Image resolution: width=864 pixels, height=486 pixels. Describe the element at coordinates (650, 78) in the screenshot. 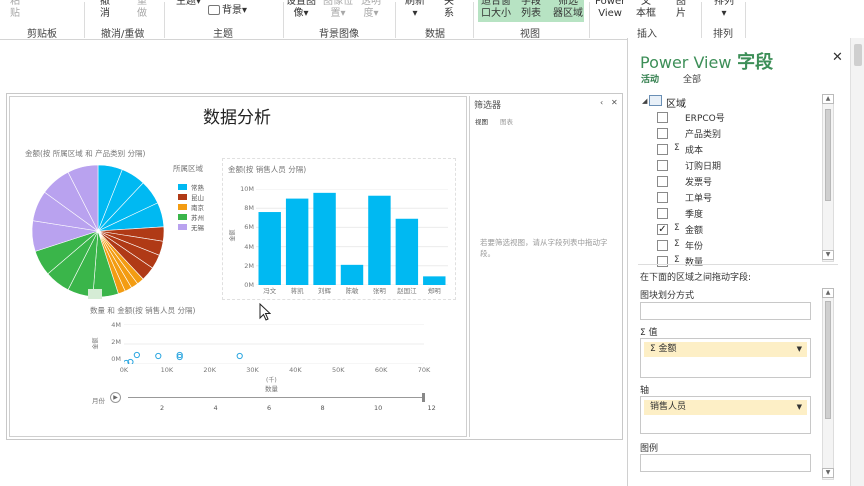

I see `tab-active: 活动` at that location.